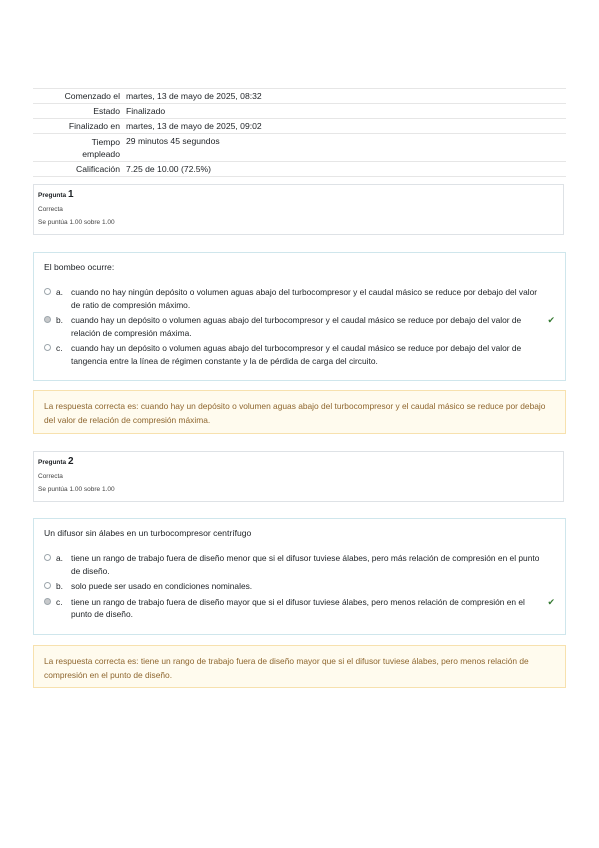  I want to click on grade-value: 7.25 de 10.00 (72.5%), so click(169, 169).